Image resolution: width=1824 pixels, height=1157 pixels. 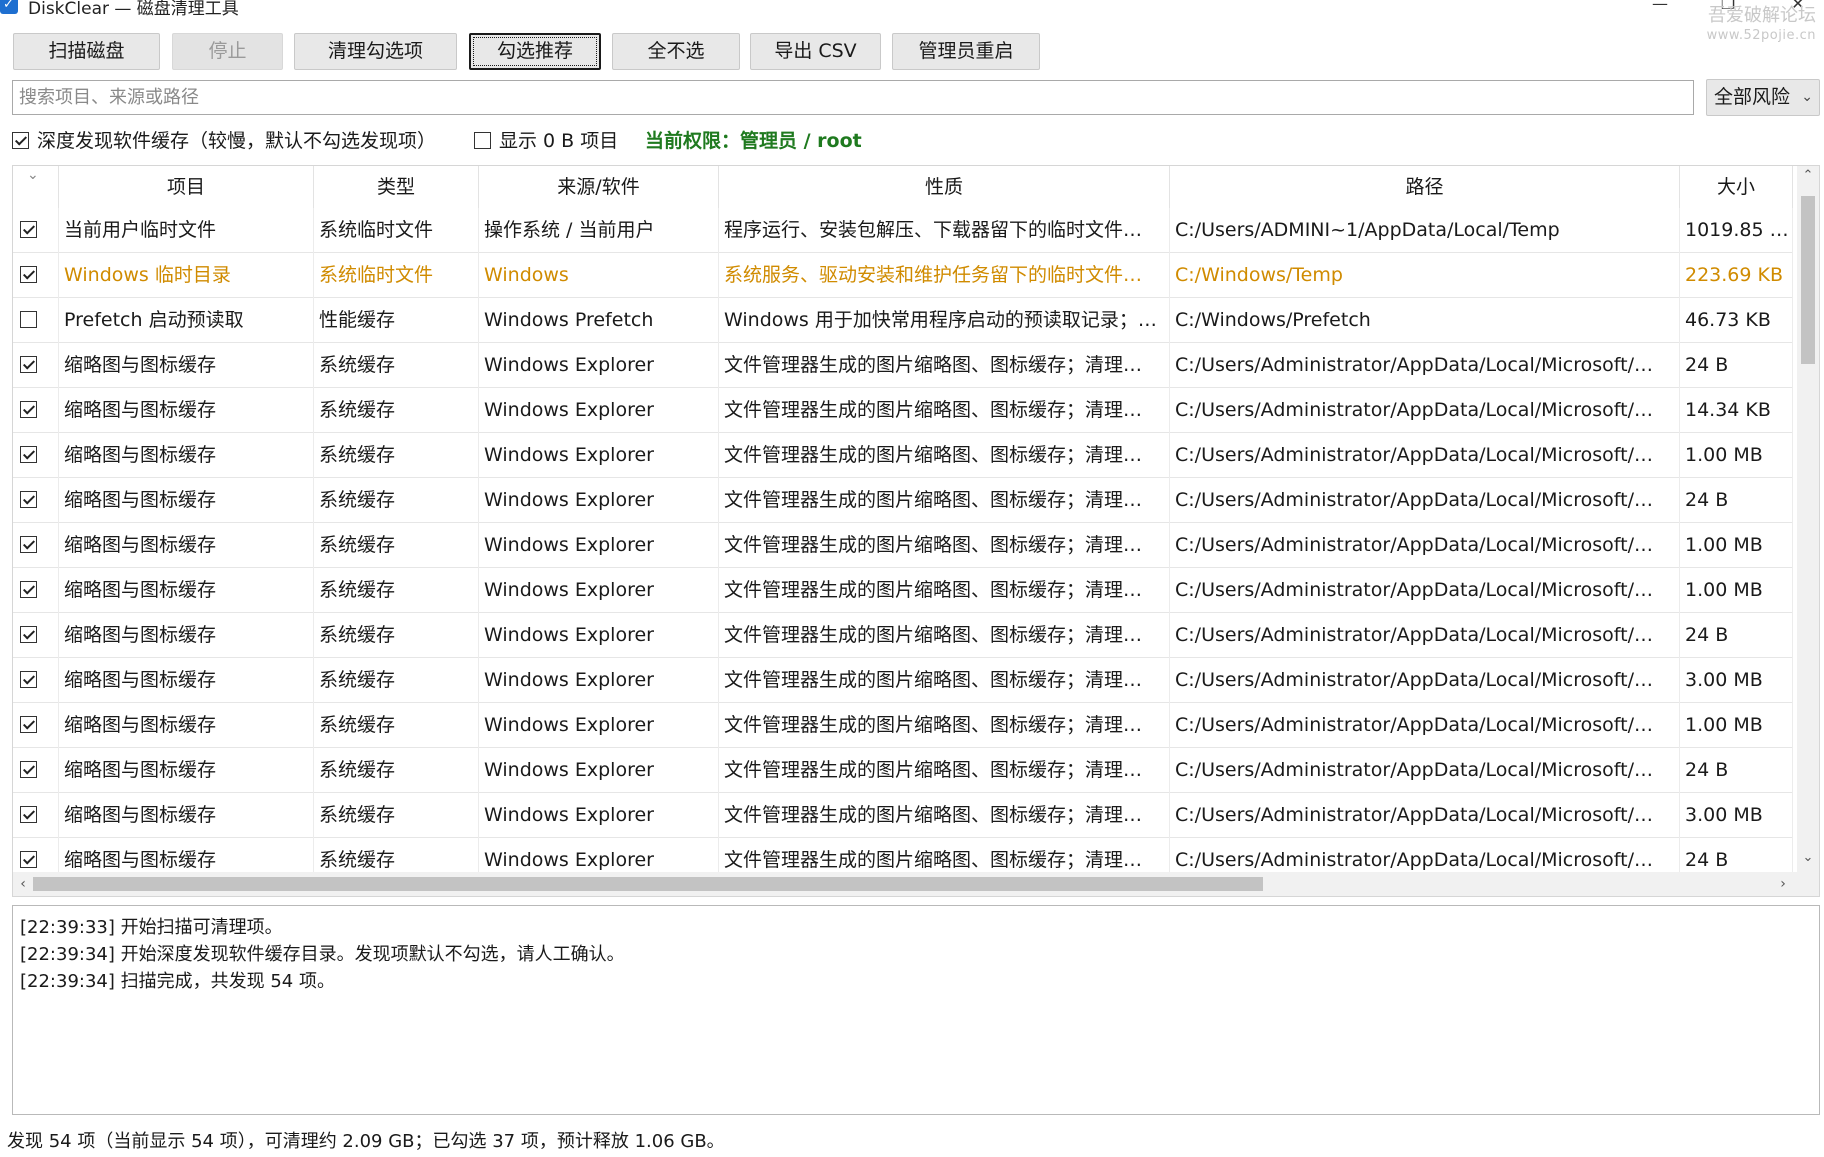 I want to click on scan-disk-button: 扫描磁盘, so click(x=86, y=51).